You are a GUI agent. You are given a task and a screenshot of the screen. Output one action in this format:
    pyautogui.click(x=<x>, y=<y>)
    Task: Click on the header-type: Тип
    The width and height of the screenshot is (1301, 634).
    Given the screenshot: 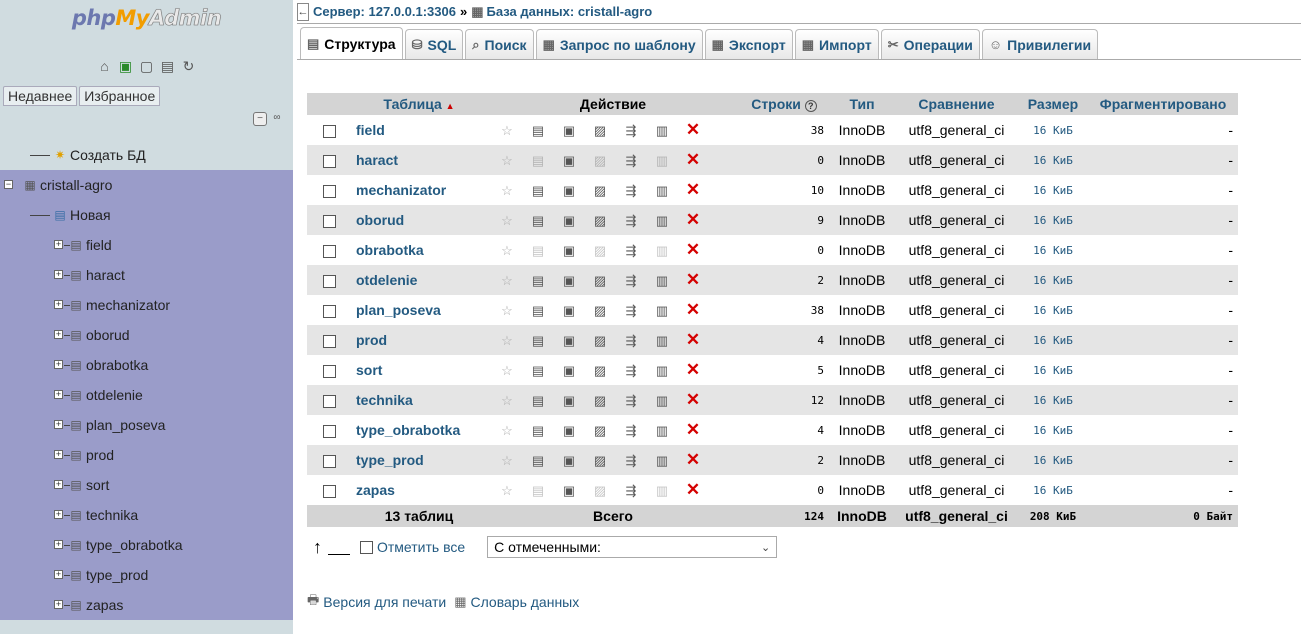 What is the action you would take?
    pyautogui.click(x=862, y=104)
    